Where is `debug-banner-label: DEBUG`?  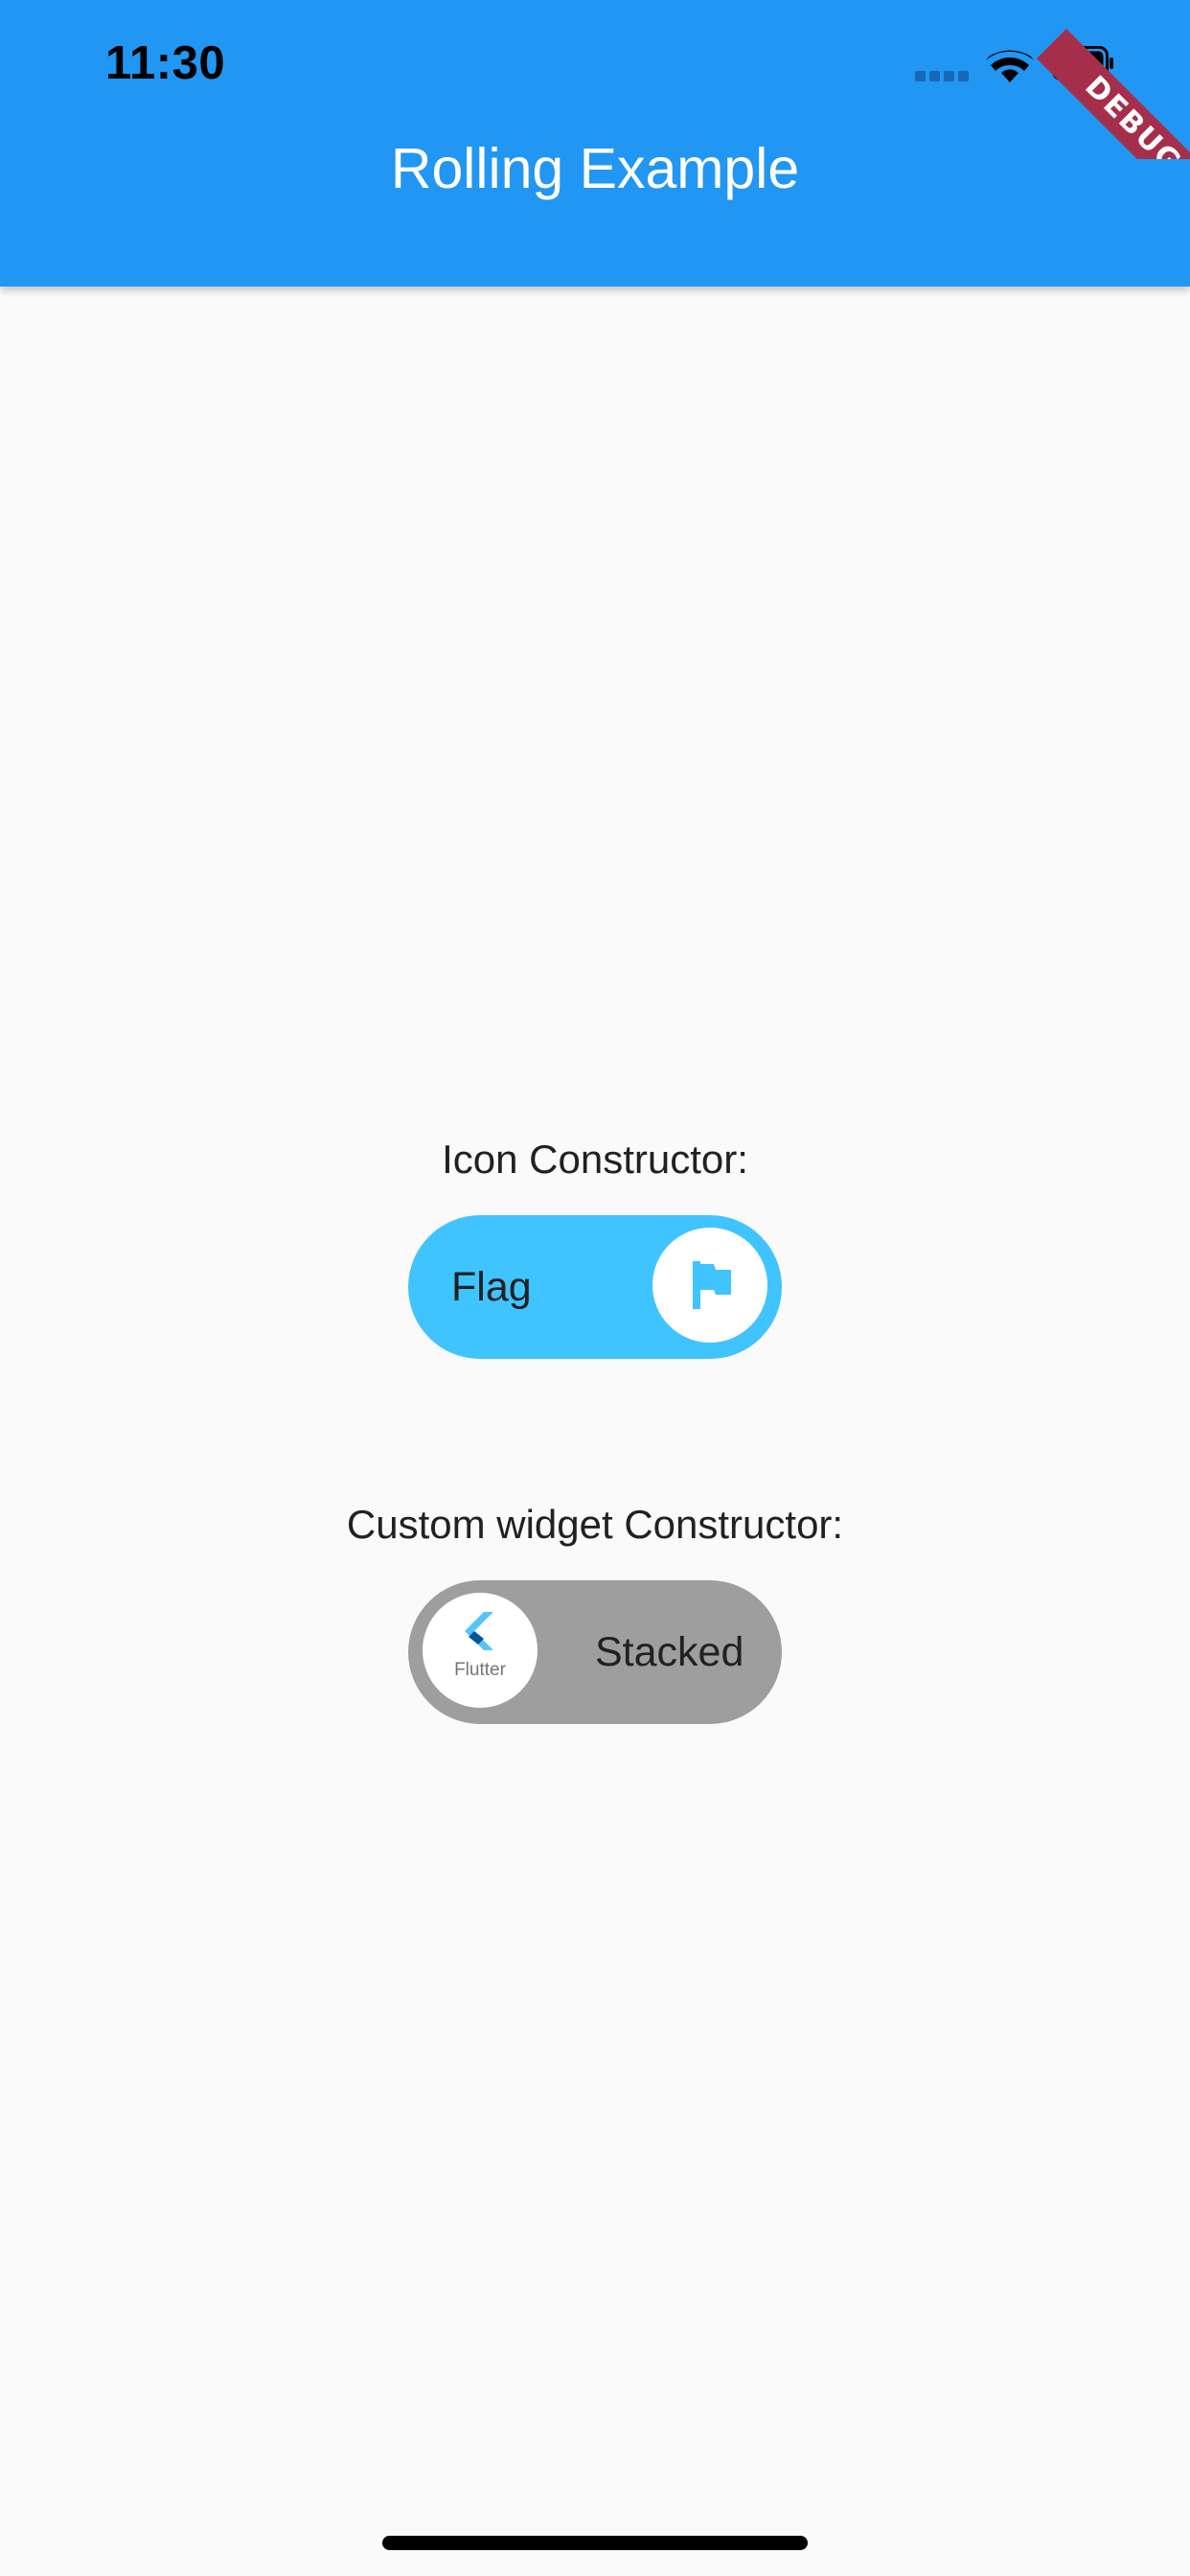
debug-banner-label: DEBUG is located at coordinates (1113, 94).